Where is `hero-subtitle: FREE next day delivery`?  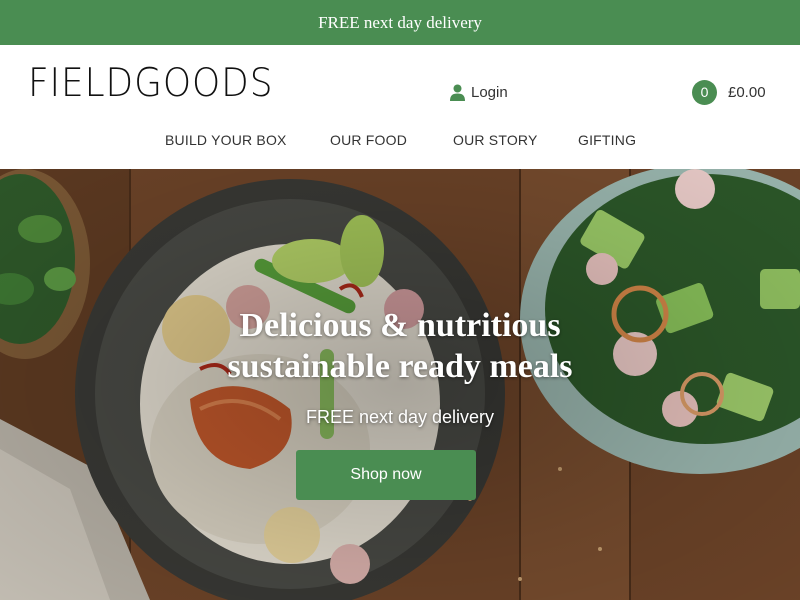 hero-subtitle: FREE next day delivery is located at coordinates (400, 417).